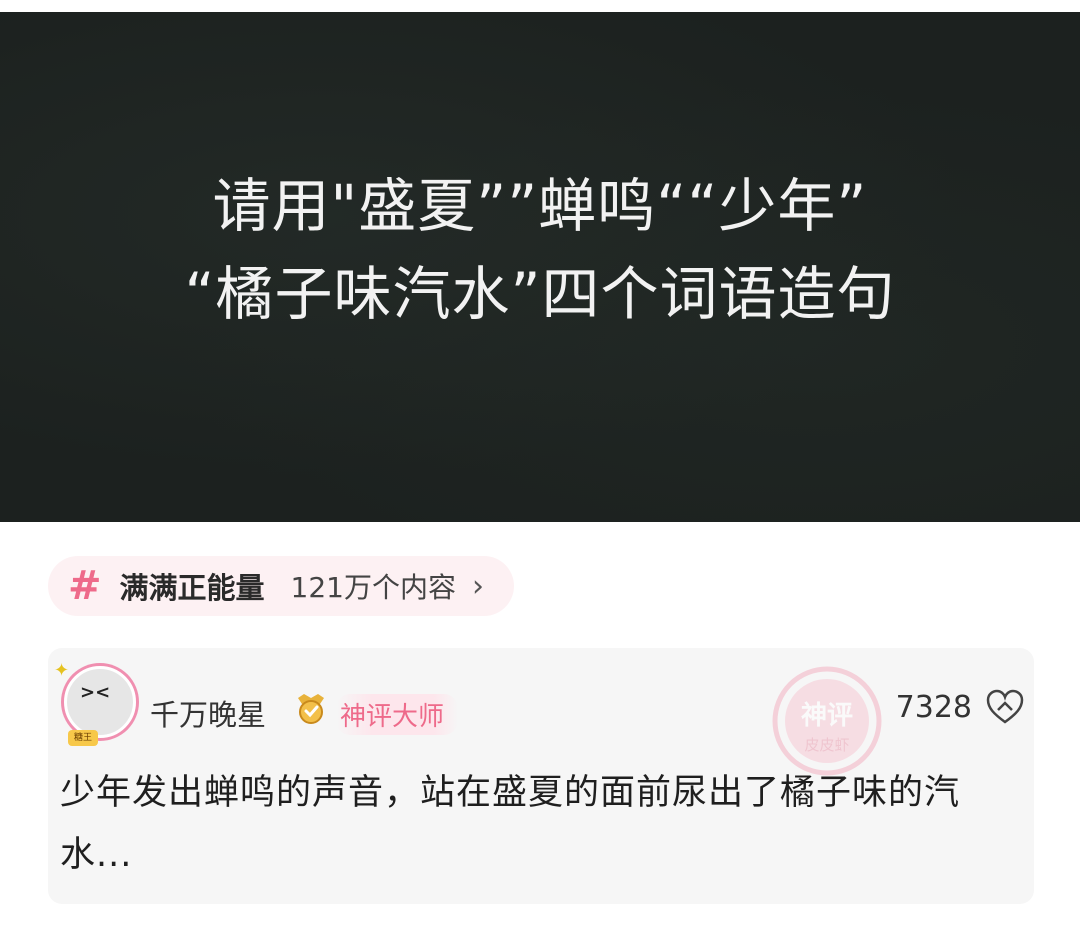 This screenshot has height=926, width=1080. What do you see at coordinates (933, 707) in the screenshot?
I see `like-count: 7328` at bounding box center [933, 707].